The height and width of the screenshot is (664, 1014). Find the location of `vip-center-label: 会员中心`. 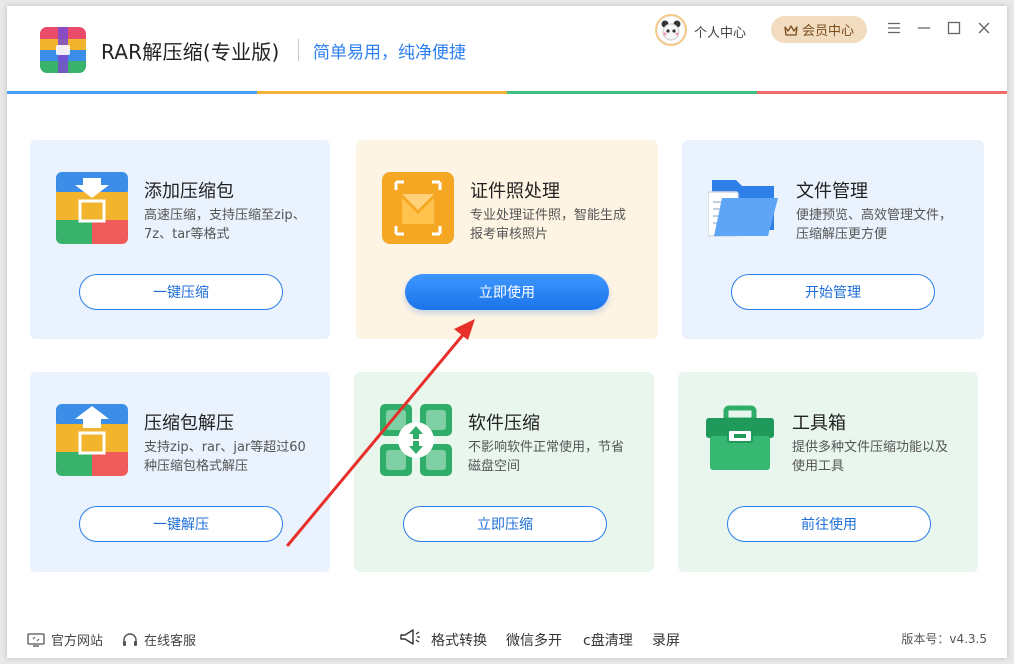

vip-center-label: 会员中心 is located at coordinates (827, 31).